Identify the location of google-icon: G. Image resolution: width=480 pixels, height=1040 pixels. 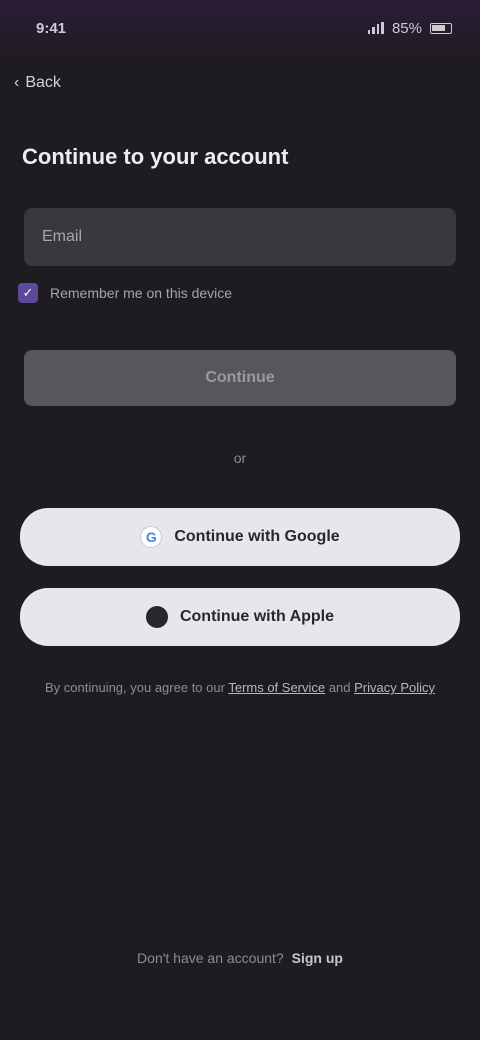
(151, 537).